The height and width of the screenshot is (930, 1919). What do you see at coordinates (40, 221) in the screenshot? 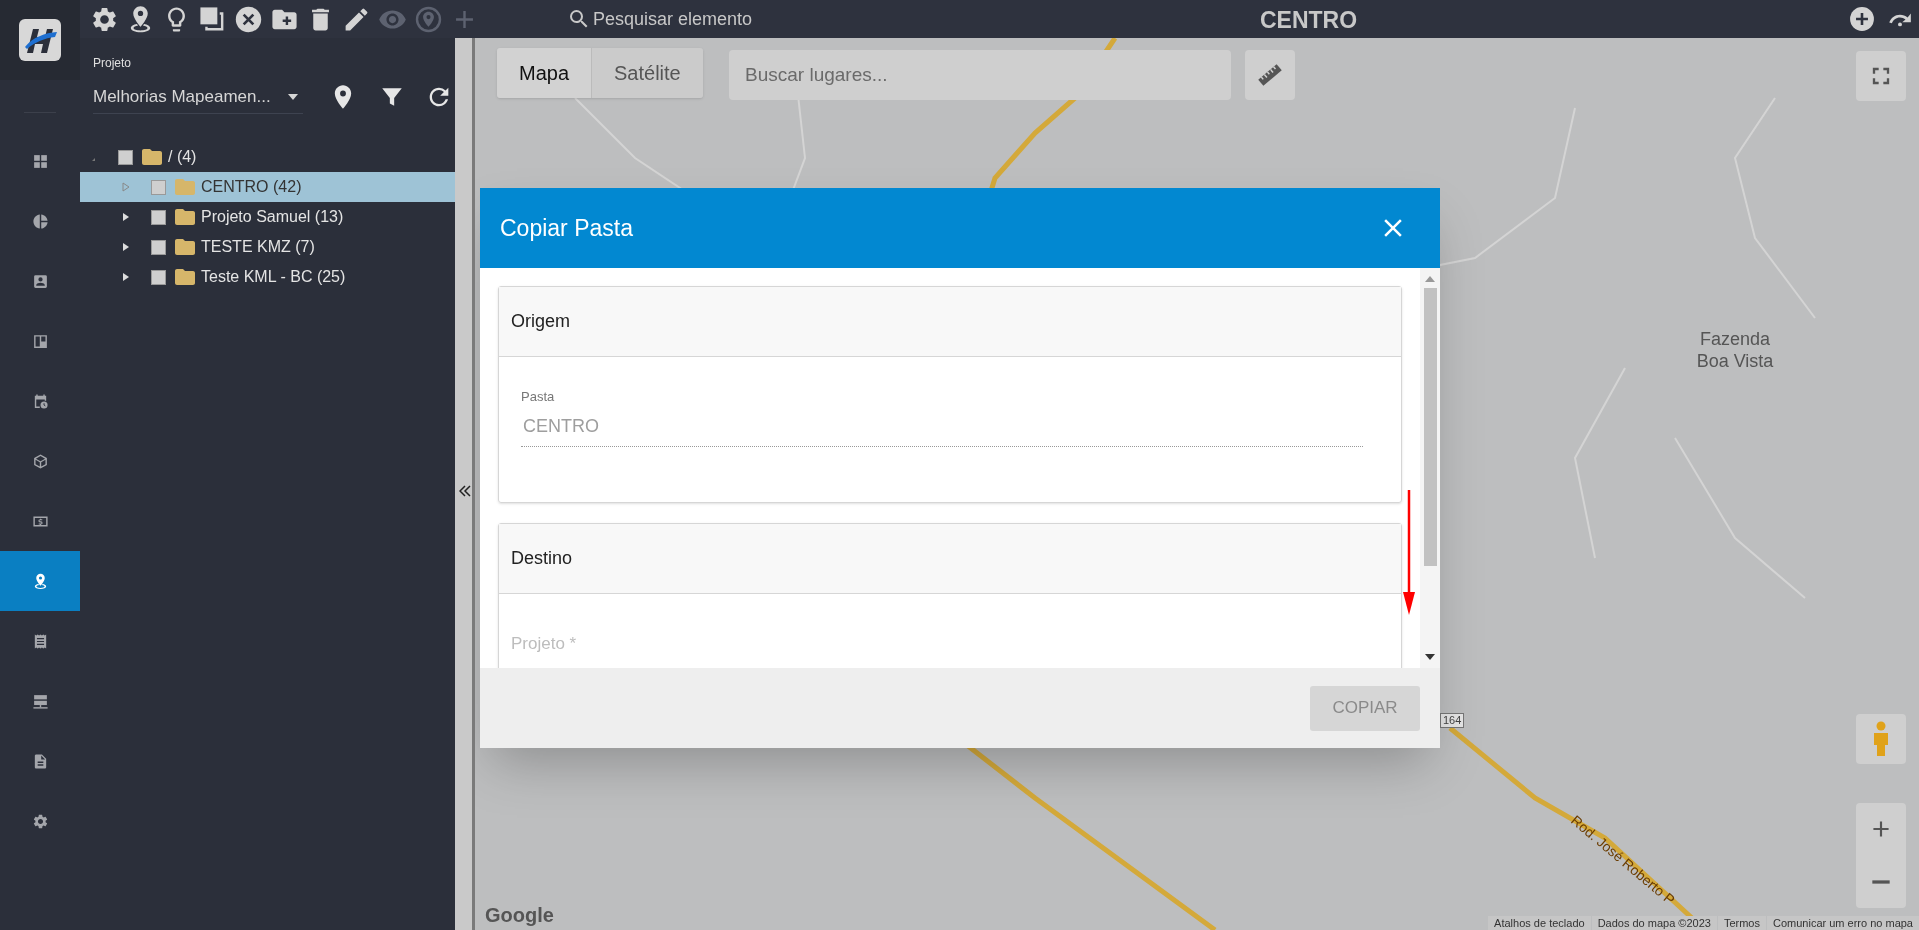
I see `pie-chart-icon` at bounding box center [40, 221].